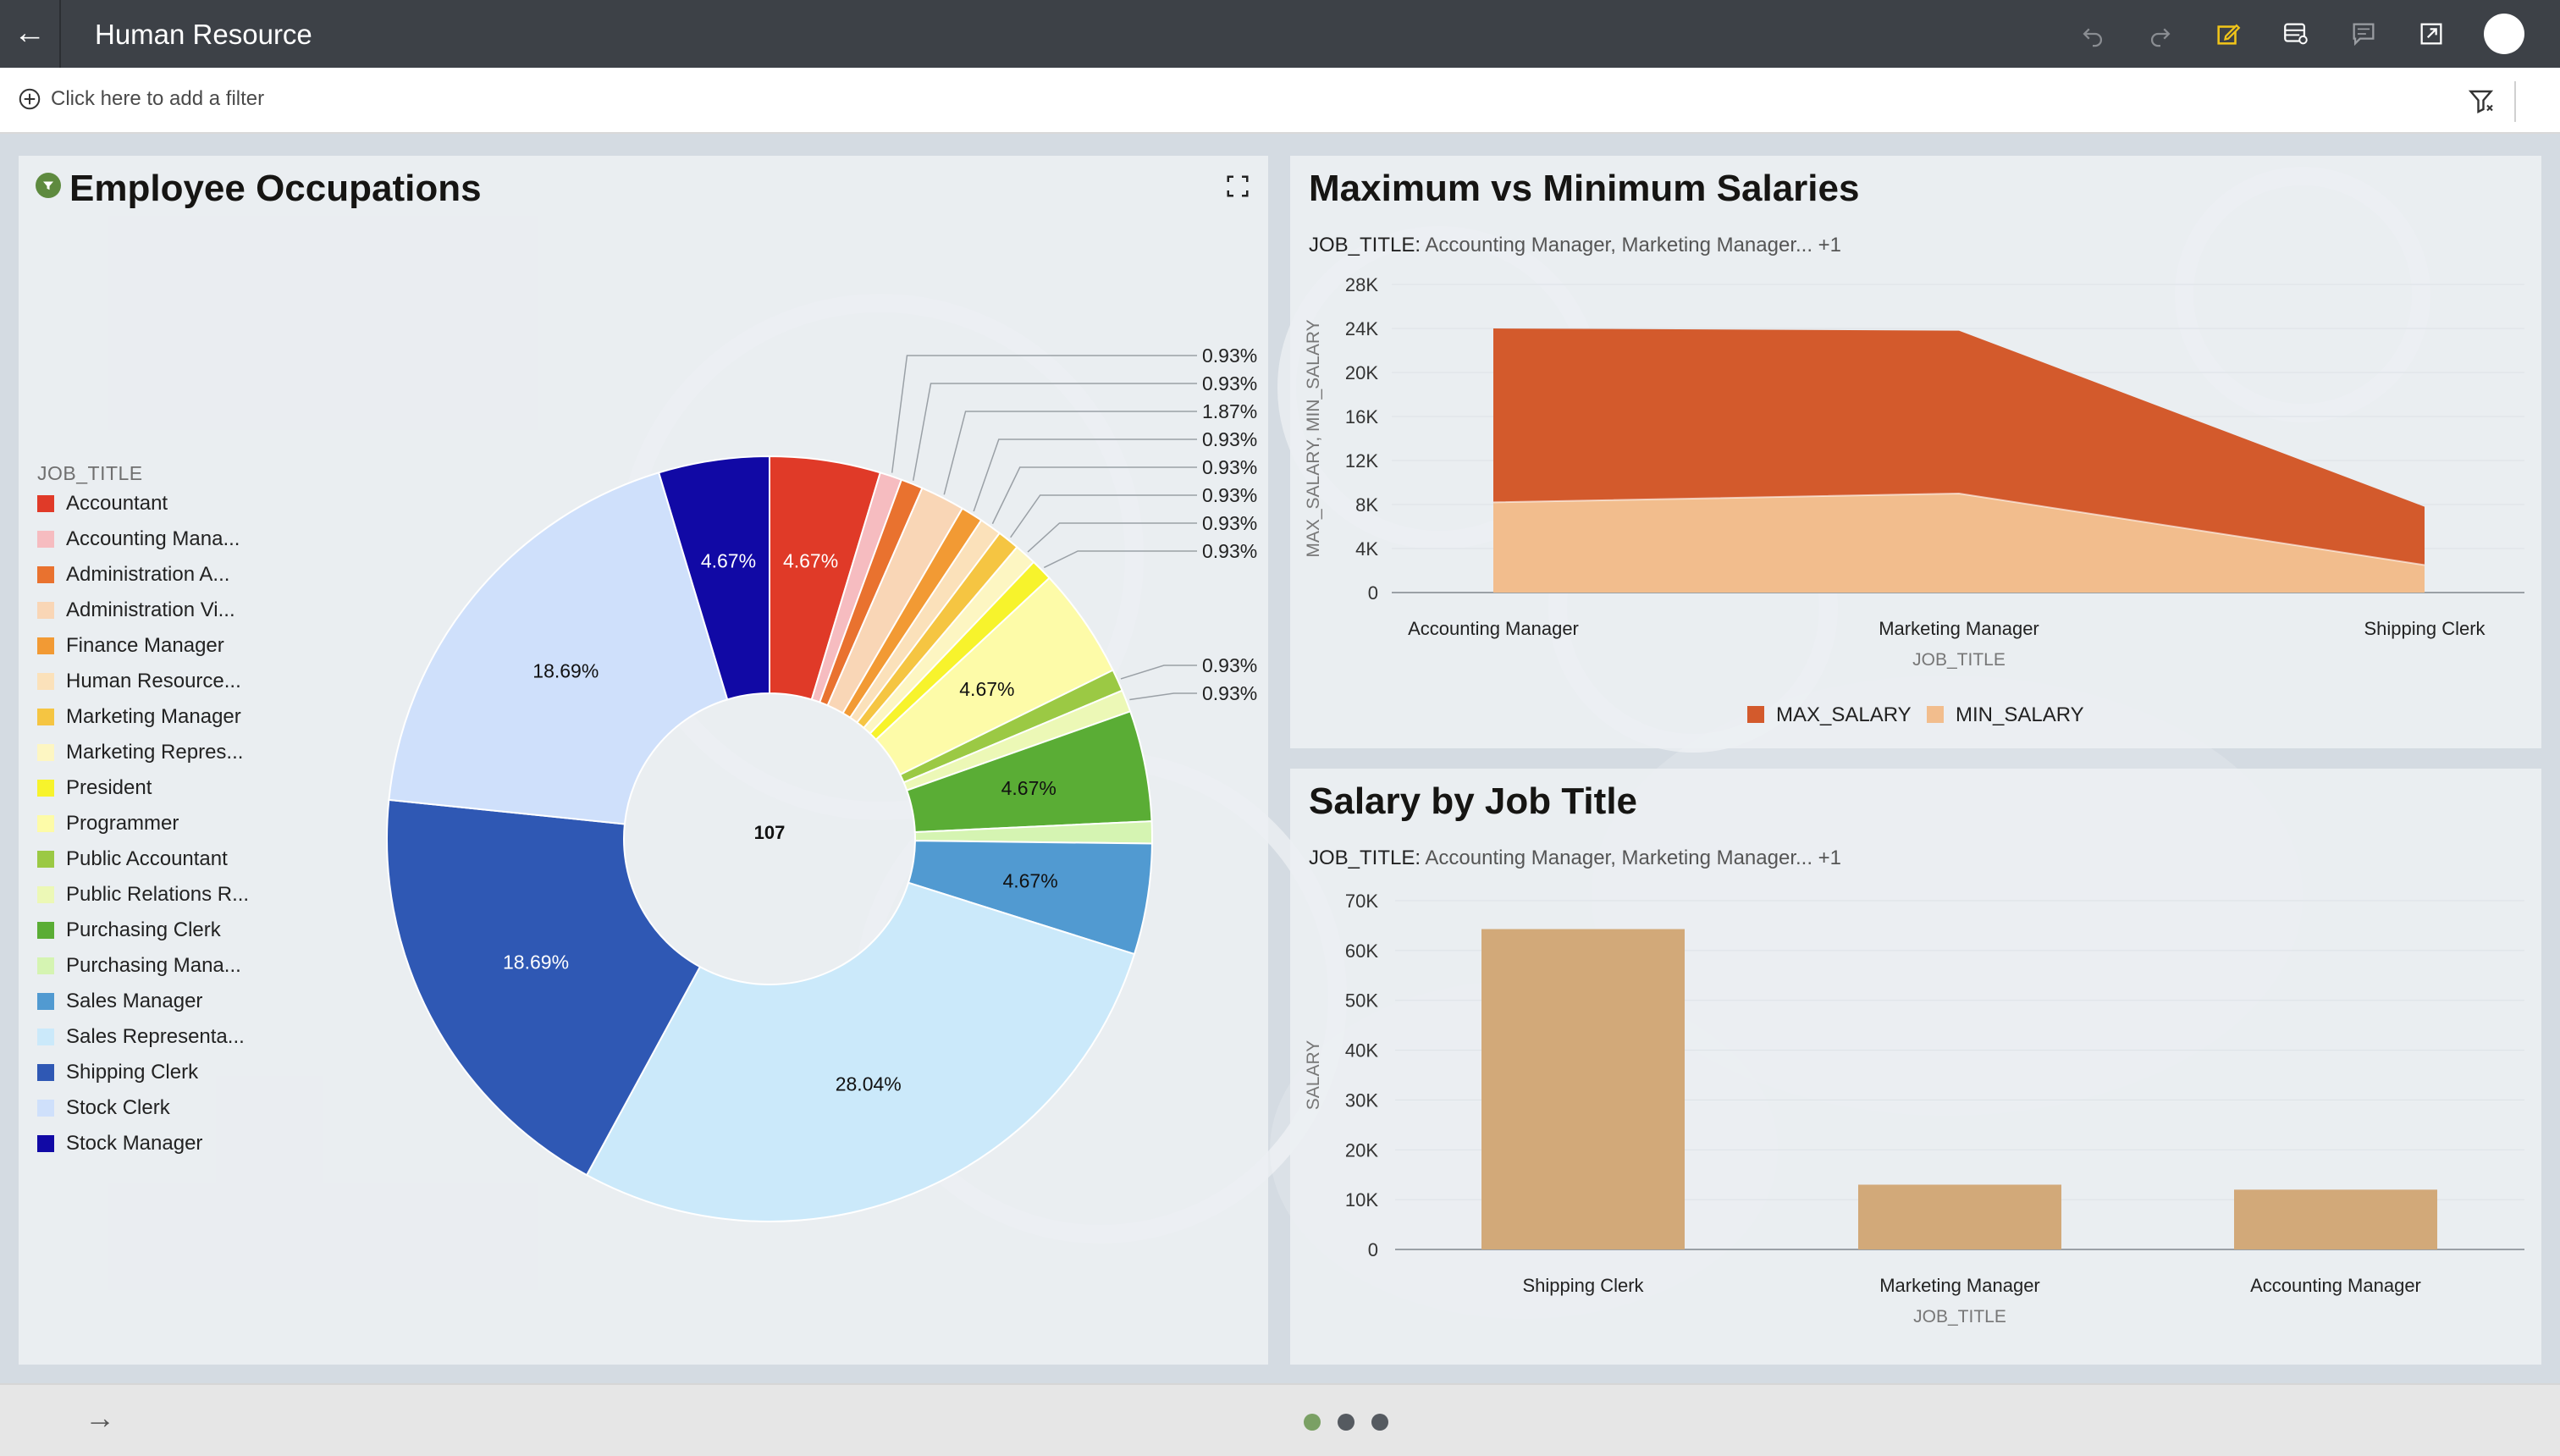 The image size is (2560, 1456). Describe the element at coordinates (869, 1084) in the screenshot. I see `pie-data-label: 28.04%` at that location.